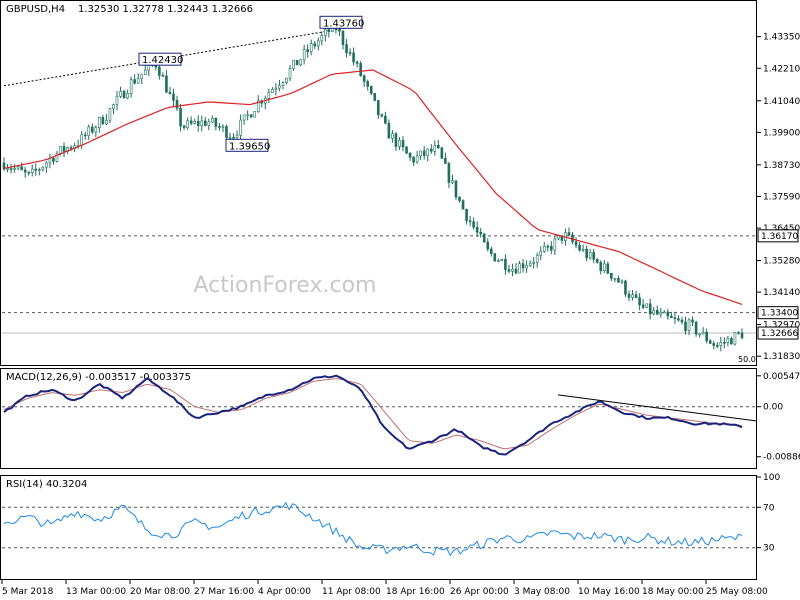  Describe the element at coordinates (351, 592) in the screenshot. I see `time-tick-label: 11 Apr 08:00` at that location.